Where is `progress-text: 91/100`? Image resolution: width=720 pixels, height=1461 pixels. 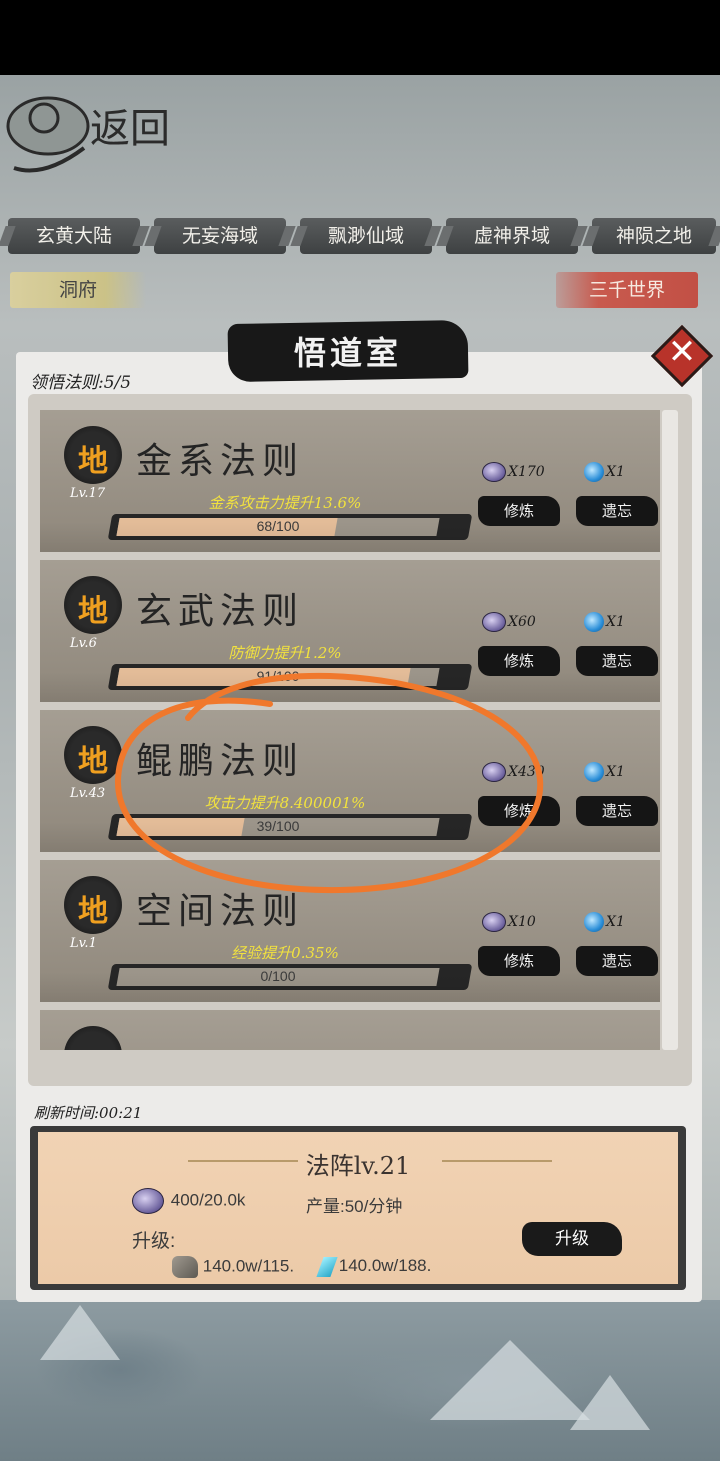 progress-text: 91/100 is located at coordinates (278, 676).